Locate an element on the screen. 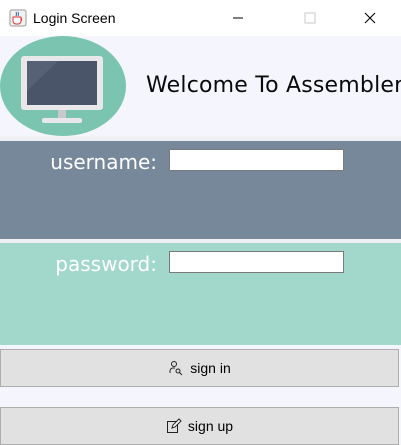  minimize-button is located at coordinates (238, 18).